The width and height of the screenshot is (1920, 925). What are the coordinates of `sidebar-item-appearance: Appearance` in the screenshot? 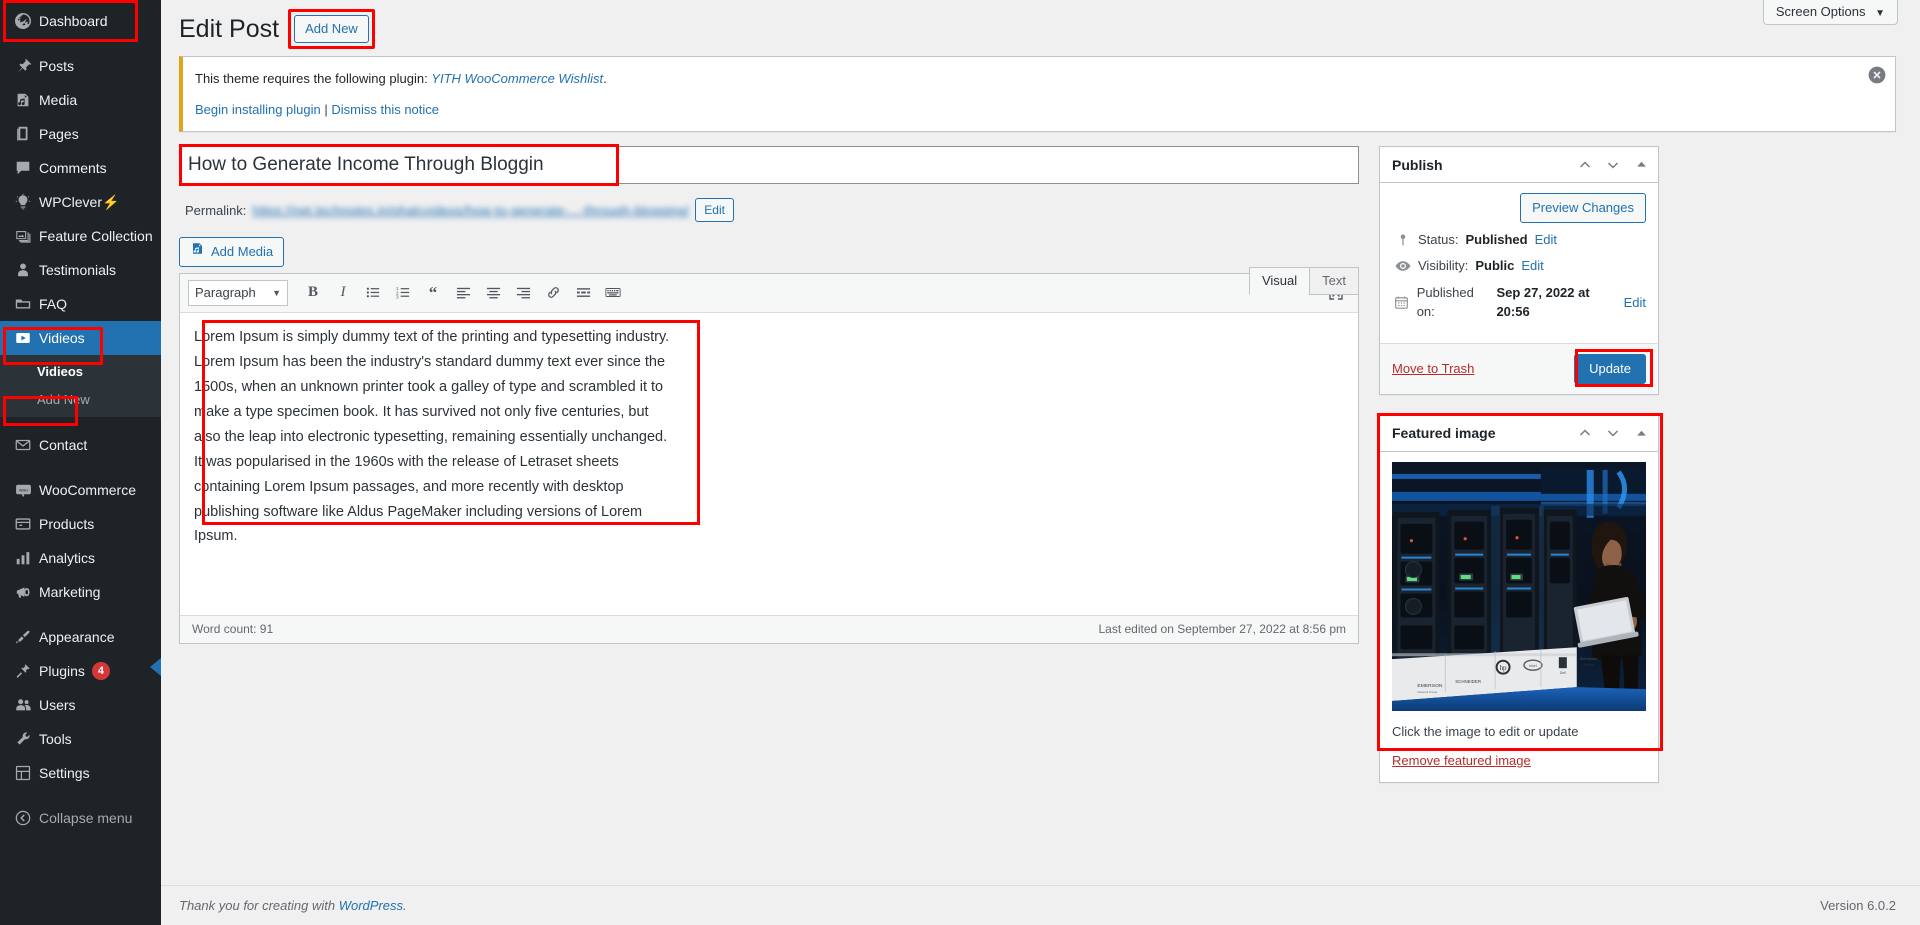 It's located at (80, 637).